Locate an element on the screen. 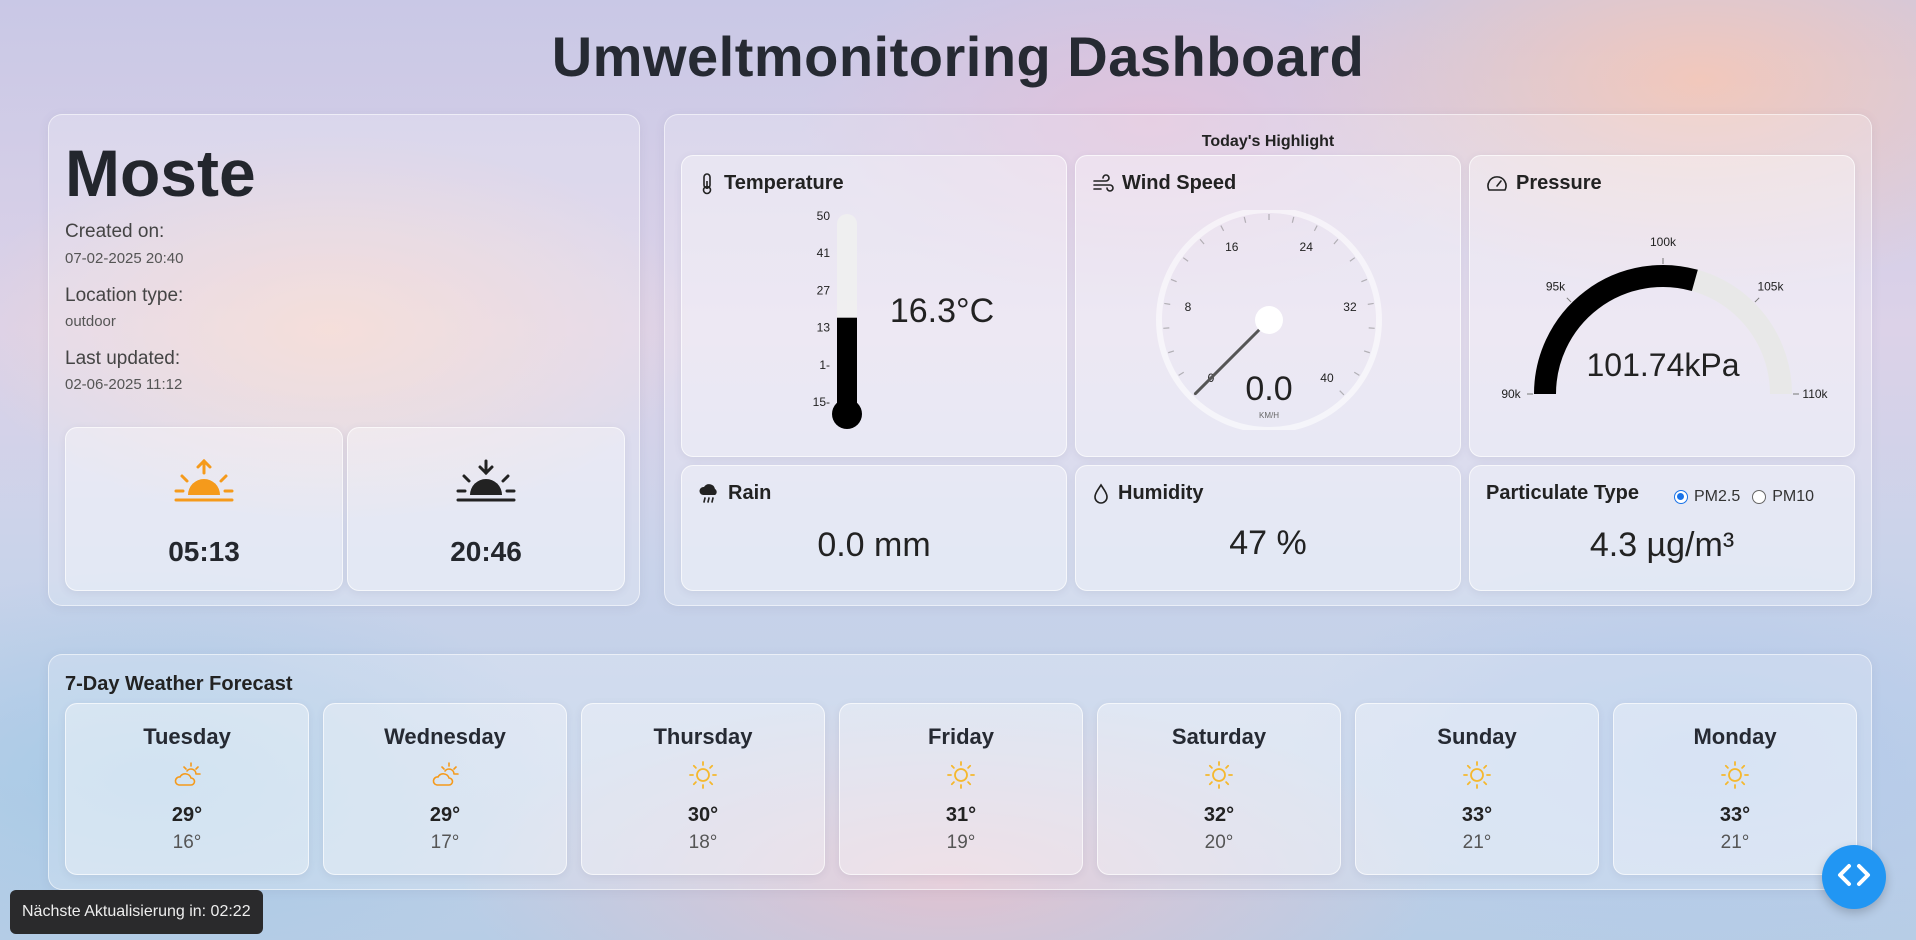 The width and height of the screenshot is (1916, 940). forecast-day-card: Friday 31° 19° is located at coordinates (961, 789).